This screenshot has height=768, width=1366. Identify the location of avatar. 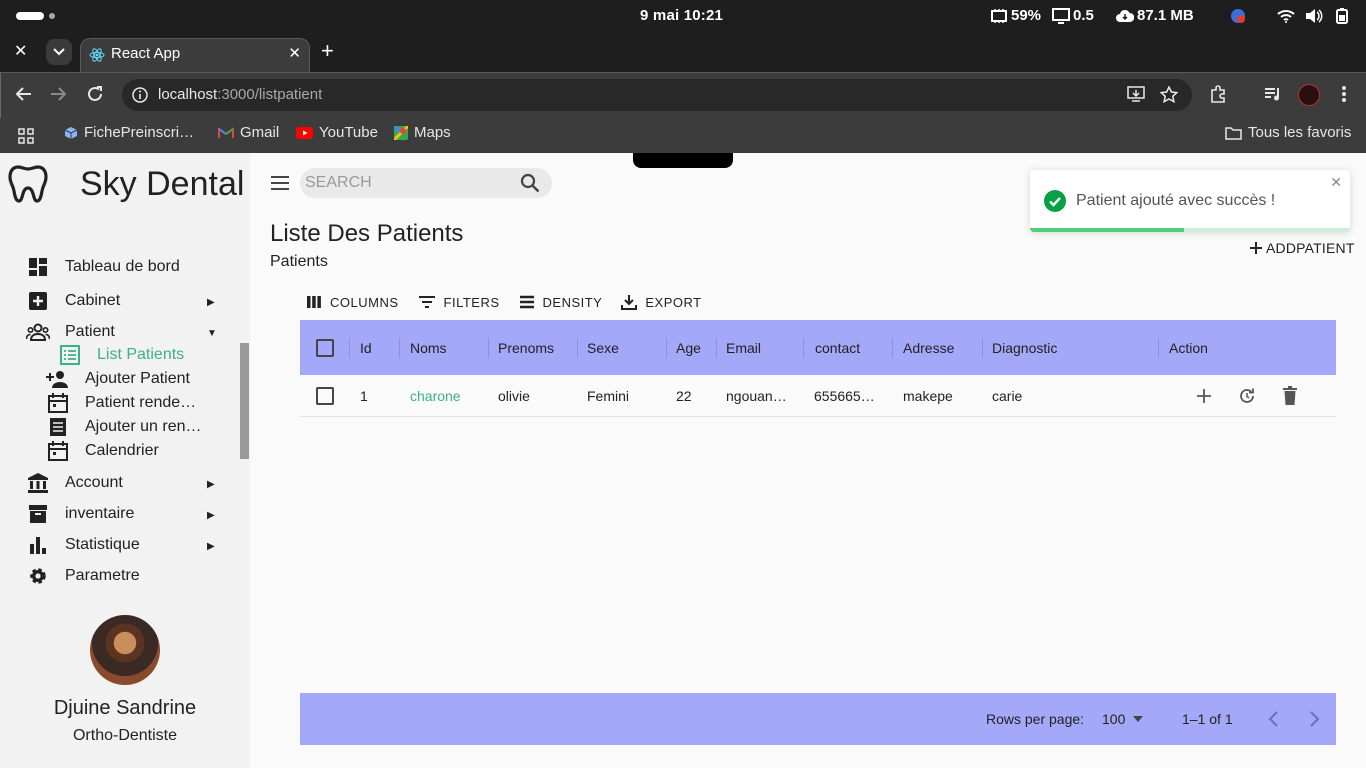
(125, 650).